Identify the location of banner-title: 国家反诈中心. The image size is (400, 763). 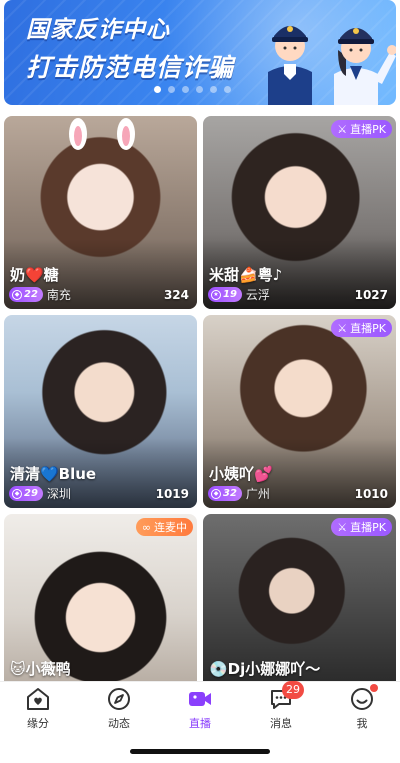
(98, 30).